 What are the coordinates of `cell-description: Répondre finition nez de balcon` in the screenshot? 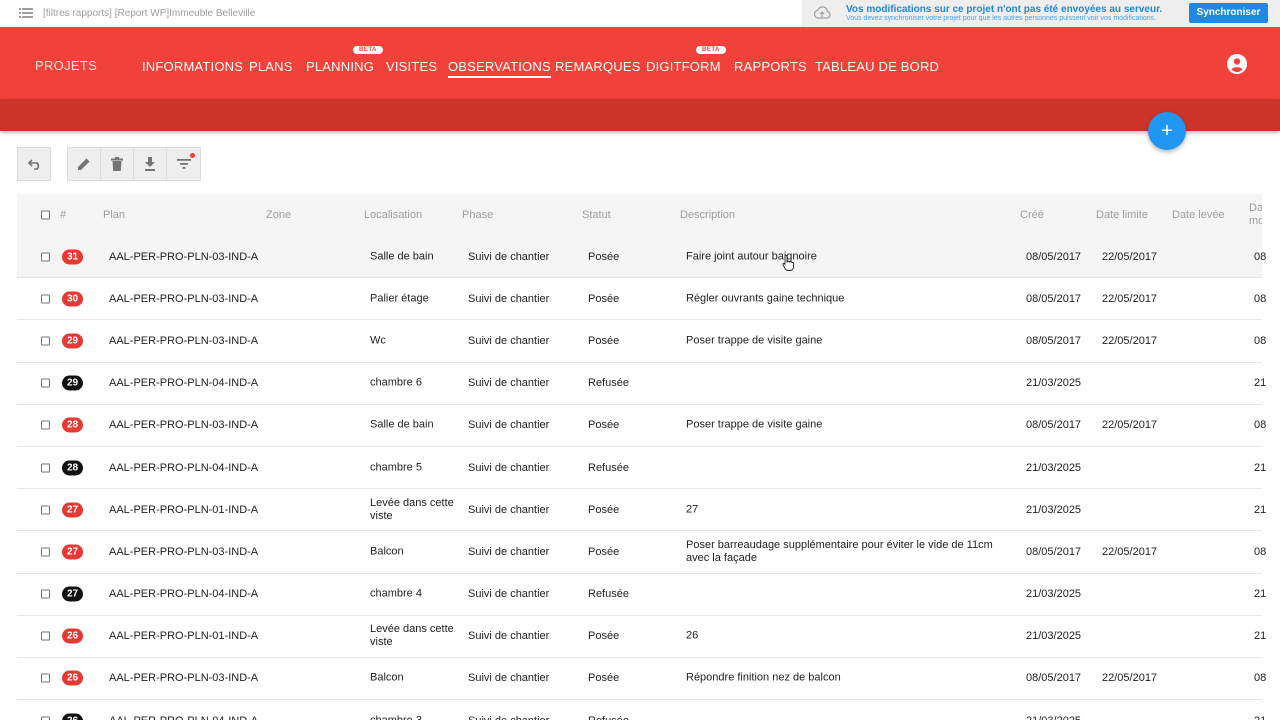 It's located at (763, 677).